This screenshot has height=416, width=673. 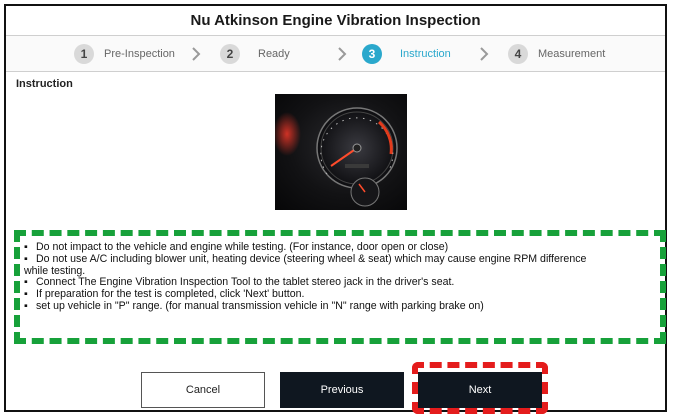 I want to click on step-pre-inspection: 1 Pre-Inspection, so click(x=124, y=54).